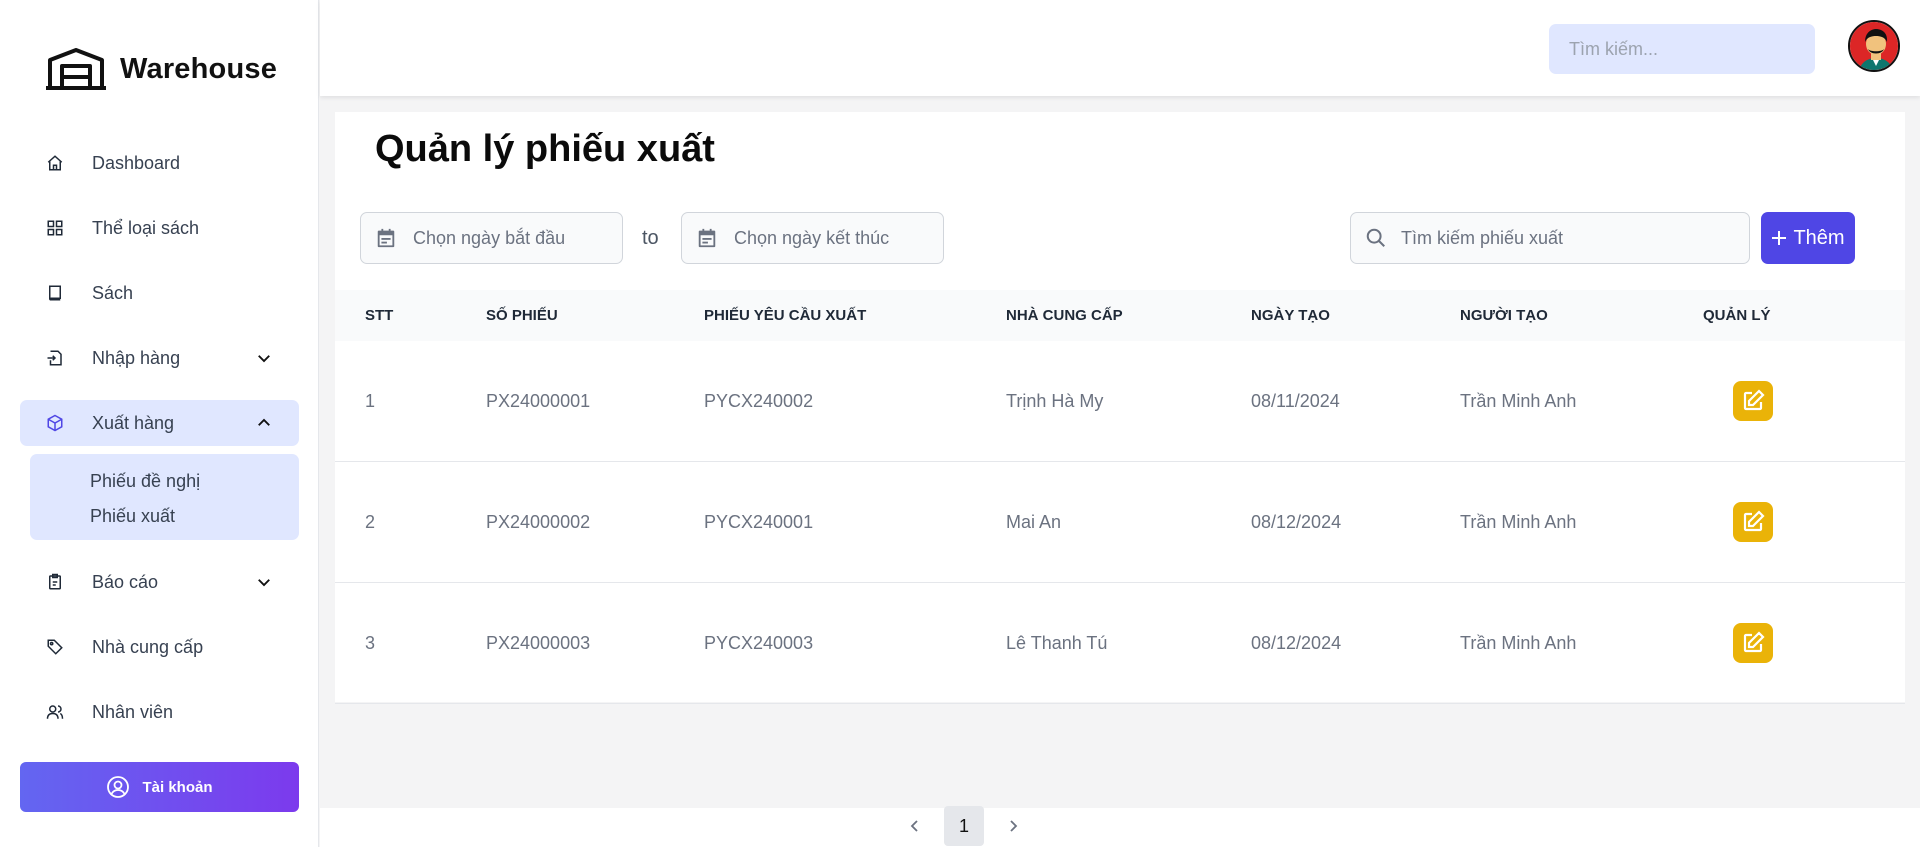 The image size is (1920, 847). Describe the element at coordinates (1682, 49) in the screenshot. I see `global-search-input` at that location.